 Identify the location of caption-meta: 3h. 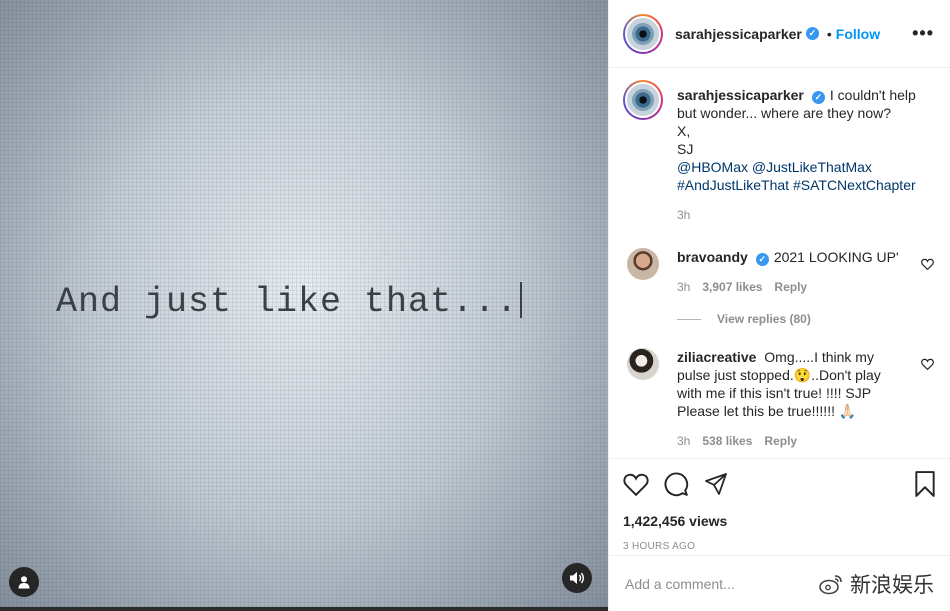
(805, 215).